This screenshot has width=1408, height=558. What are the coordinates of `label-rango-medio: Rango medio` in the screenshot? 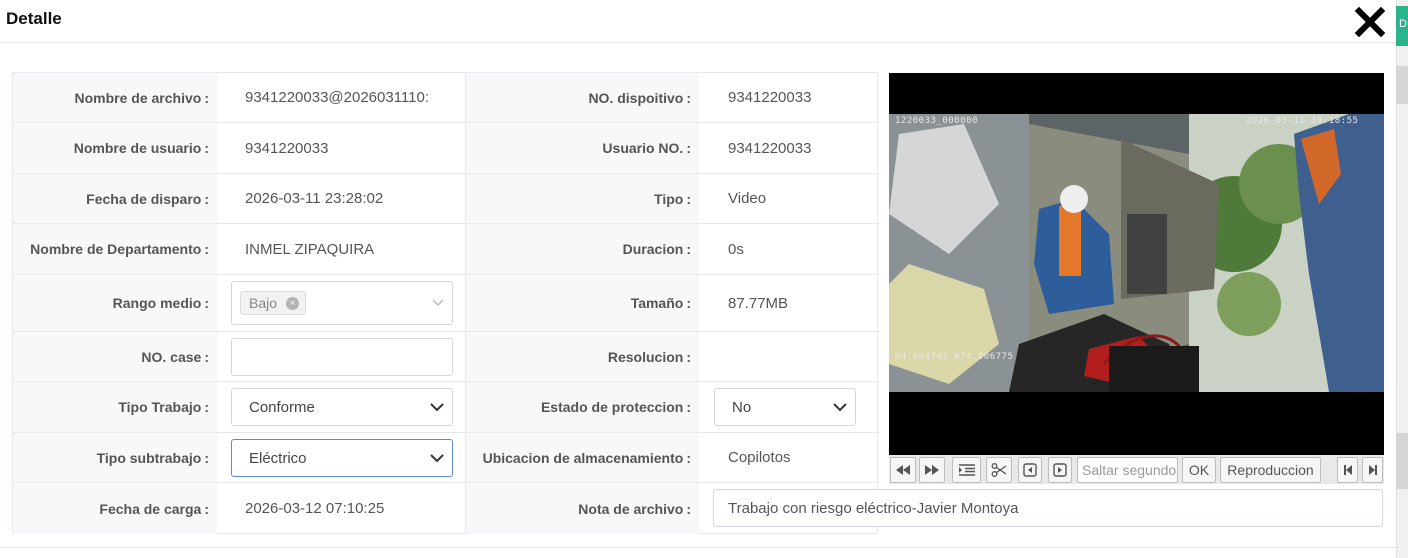 It's located at (157, 303).